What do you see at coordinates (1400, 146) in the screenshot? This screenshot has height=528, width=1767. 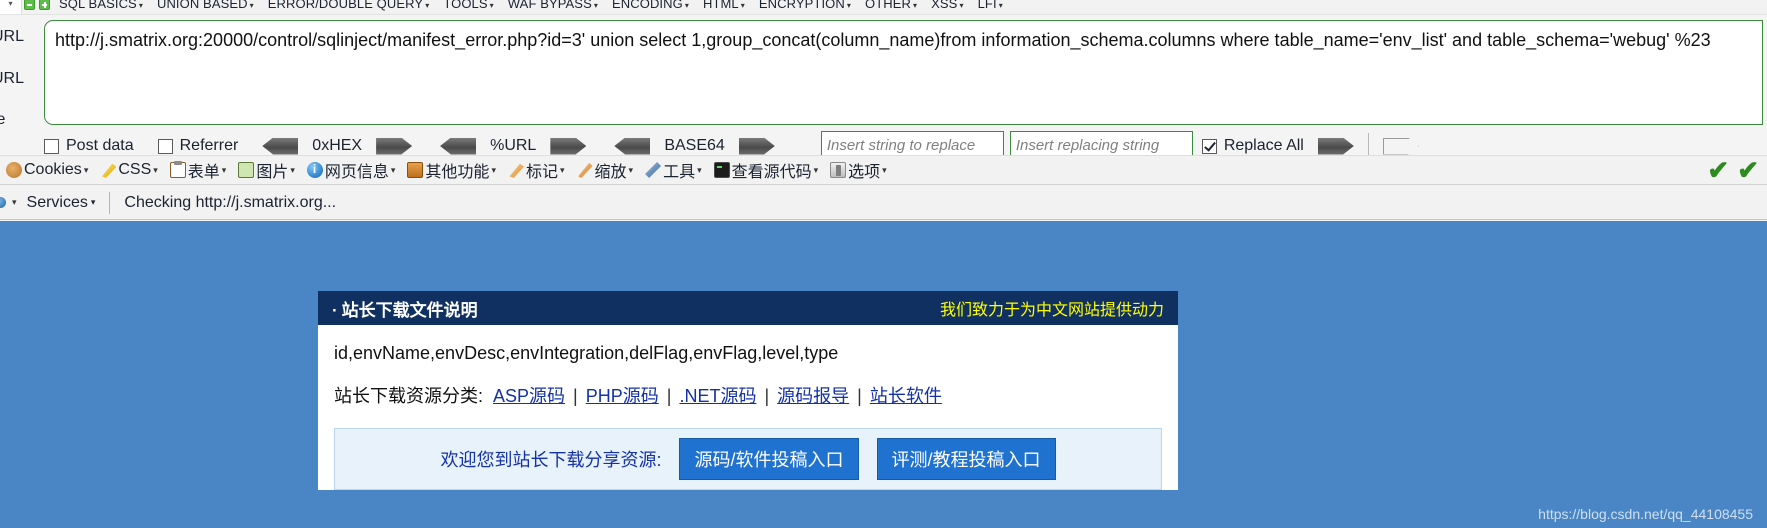 I see `replace-secondary-arrow-icon` at bounding box center [1400, 146].